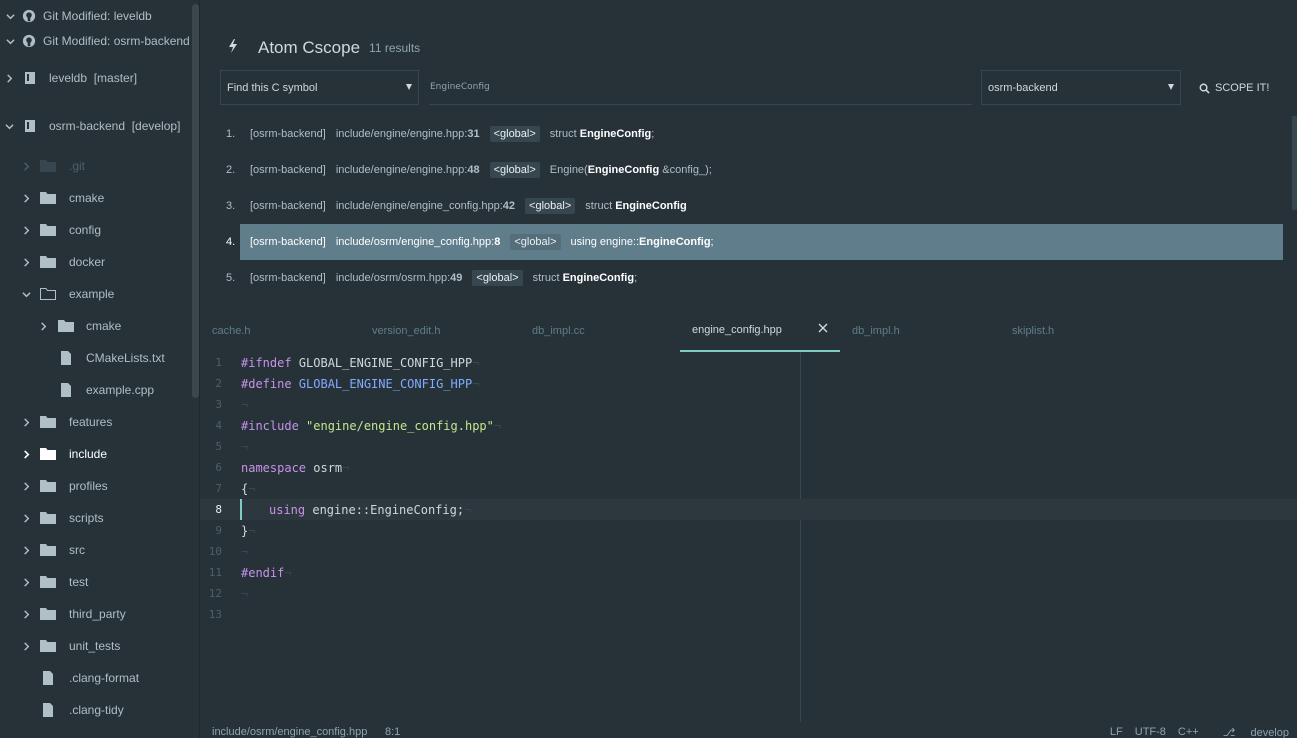 This screenshot has width=1297, height=738. What do you see at coordinates (600, 331) in the screenshot?
I see `tab-db-impl-cc: db_impl.cc` at bounding box center [600, 331].